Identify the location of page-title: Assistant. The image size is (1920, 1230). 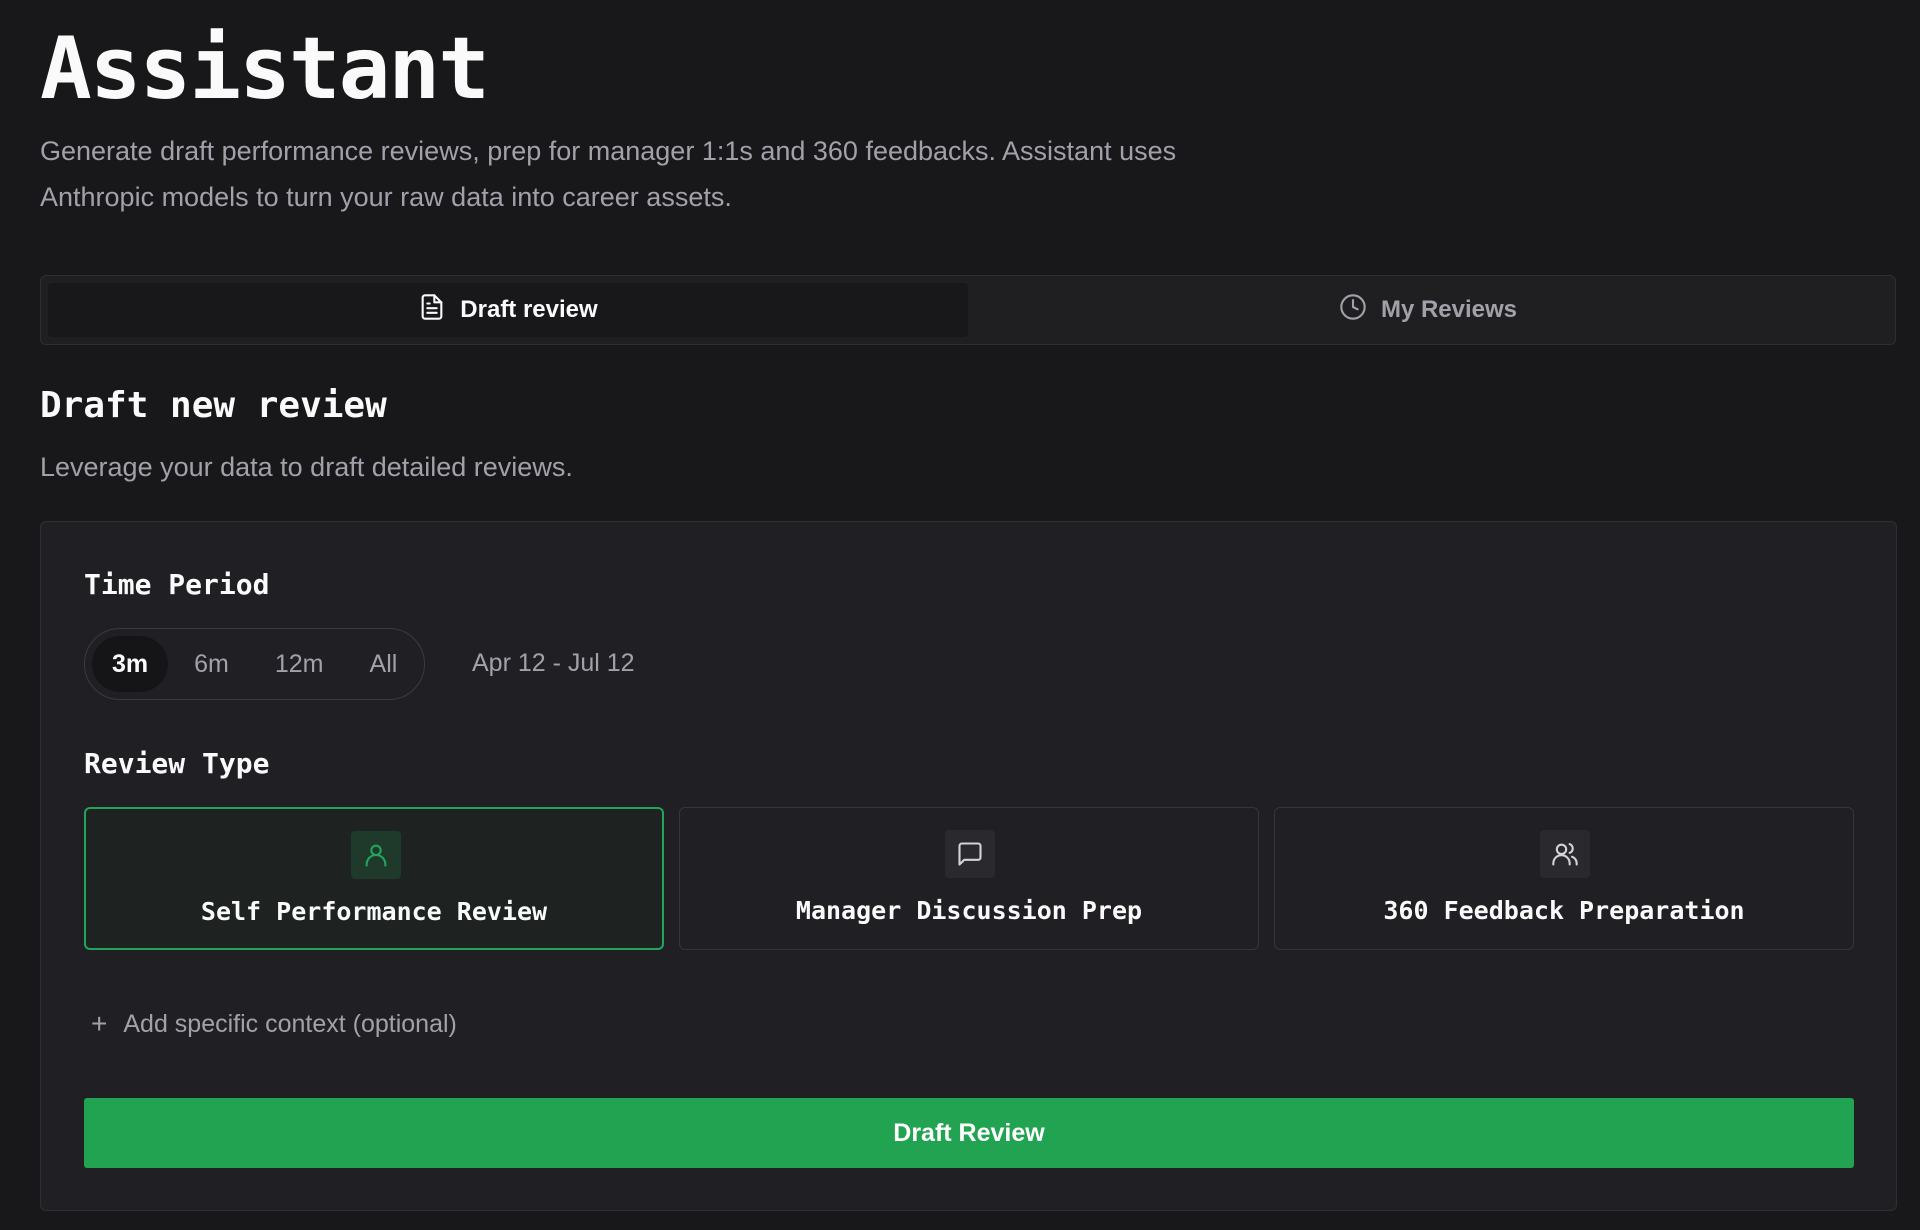
(265, 69).